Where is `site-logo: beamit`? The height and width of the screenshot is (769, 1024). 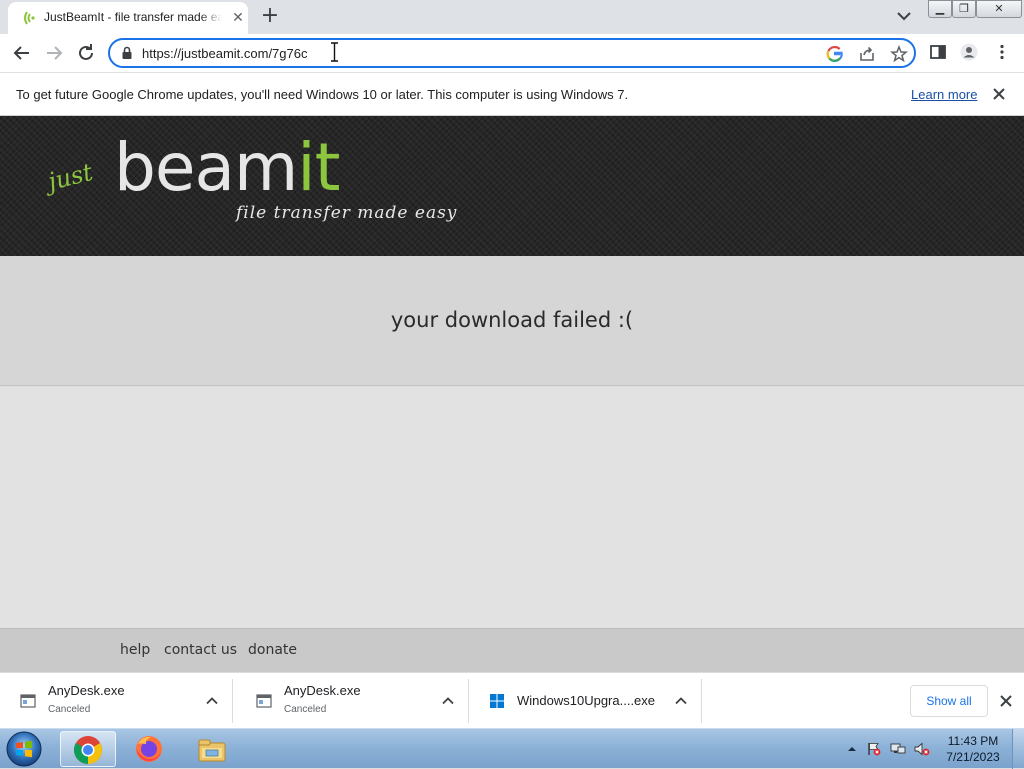
site-logo: beamit is located at coordinates (227, 168).